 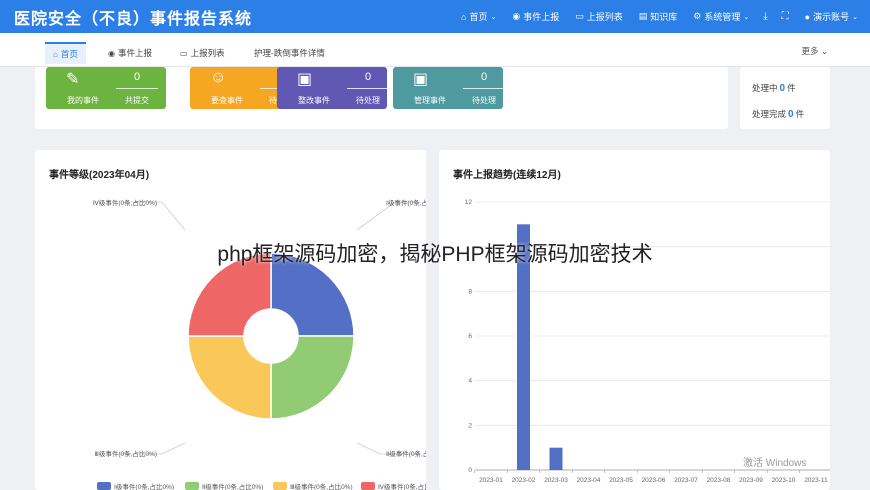 I want to click on nav-system-management-label: 系统管理, so click(x=722, y=17).